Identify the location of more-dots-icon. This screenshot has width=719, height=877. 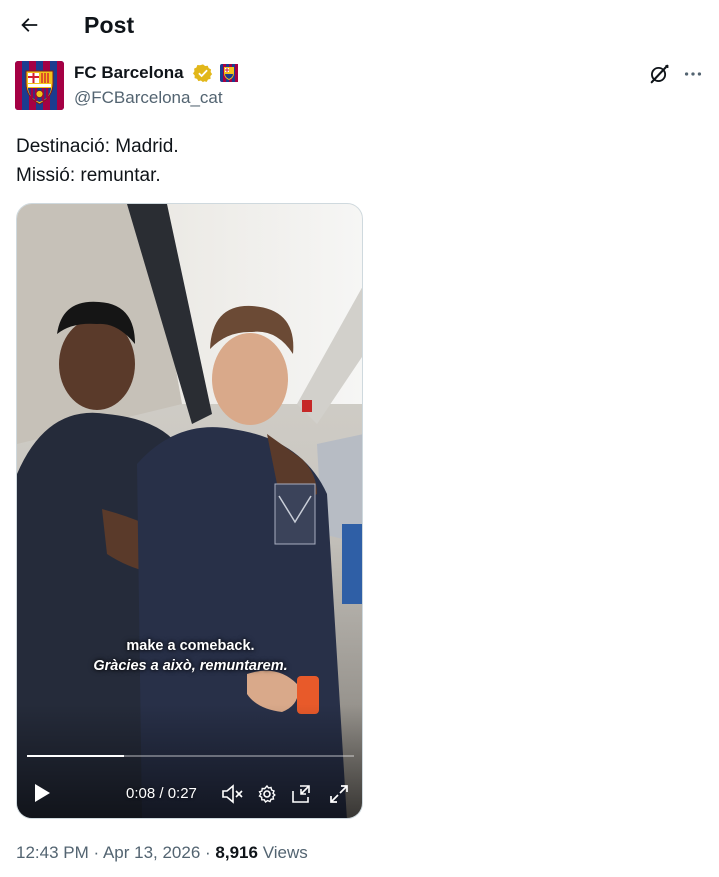
(693, 74).